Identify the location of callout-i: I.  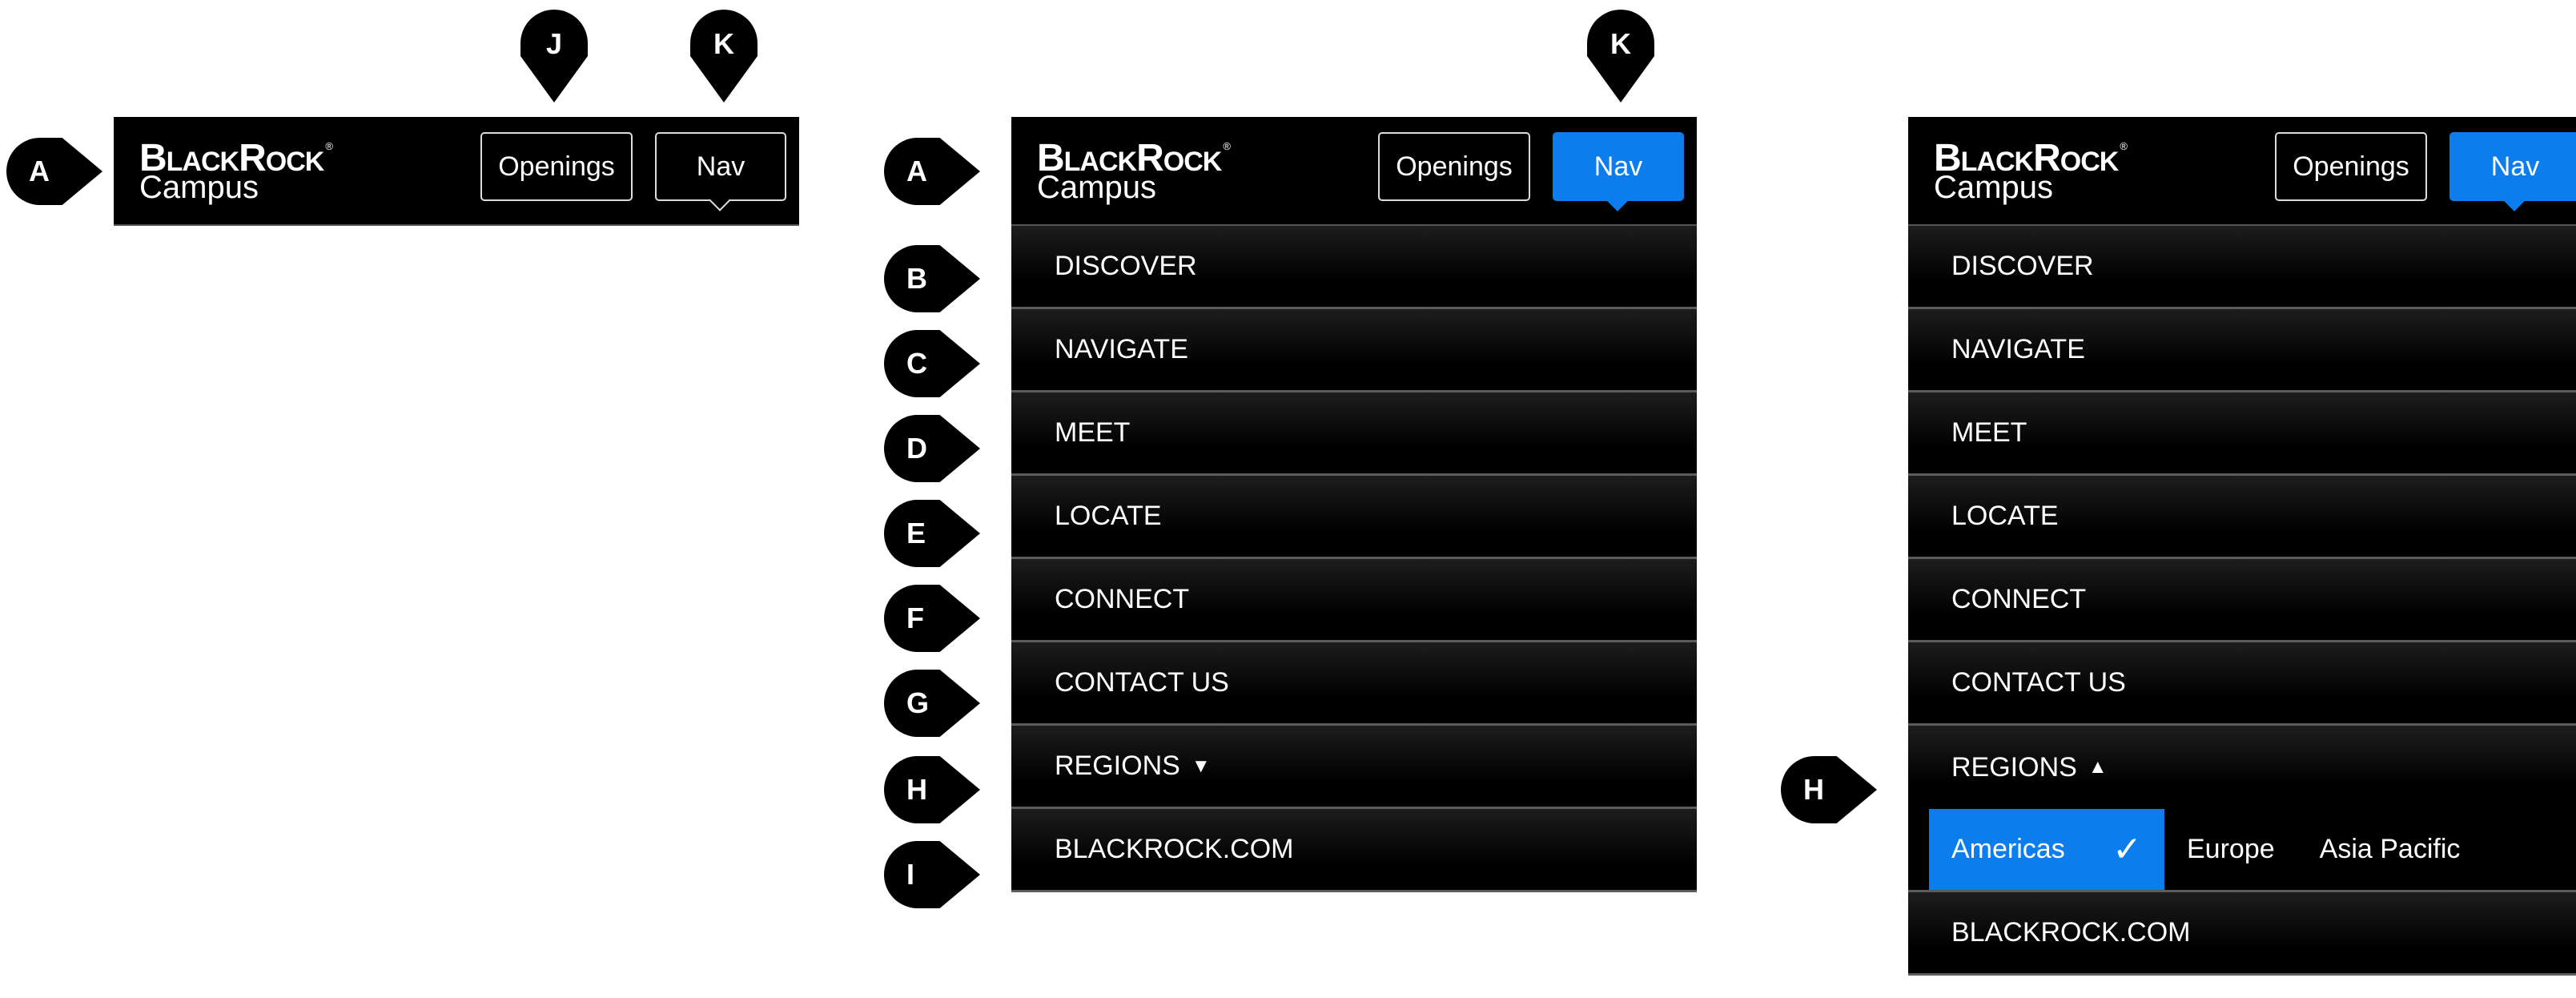
(932, 875).